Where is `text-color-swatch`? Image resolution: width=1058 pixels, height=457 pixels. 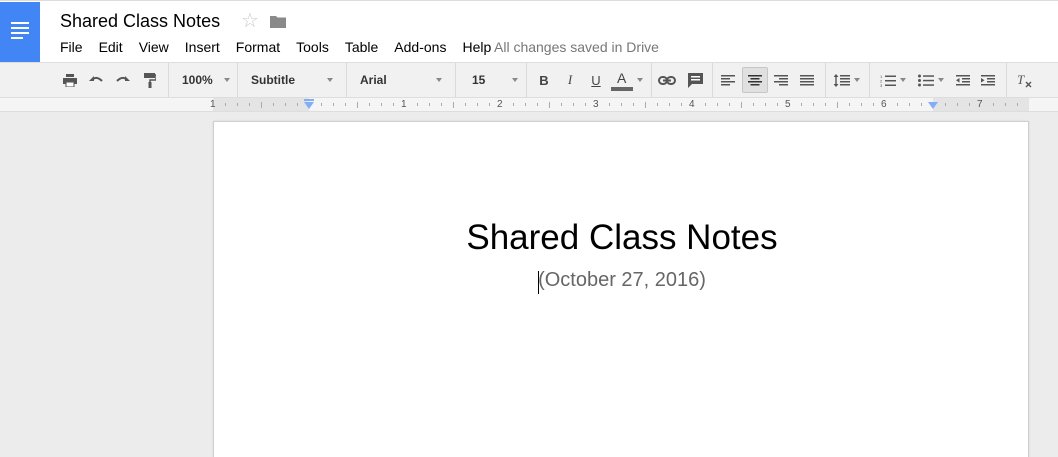 text-color-swatch is located at coordinates (622, 89).